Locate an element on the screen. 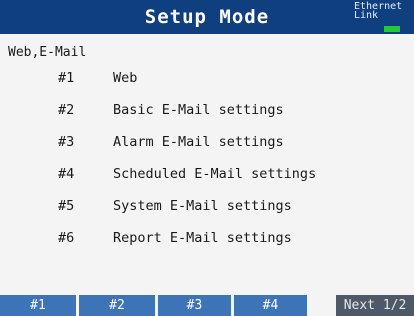  softkey-bar: #1 #2 #3 #4 Next 1/2 is located at coordinates (207, 305).